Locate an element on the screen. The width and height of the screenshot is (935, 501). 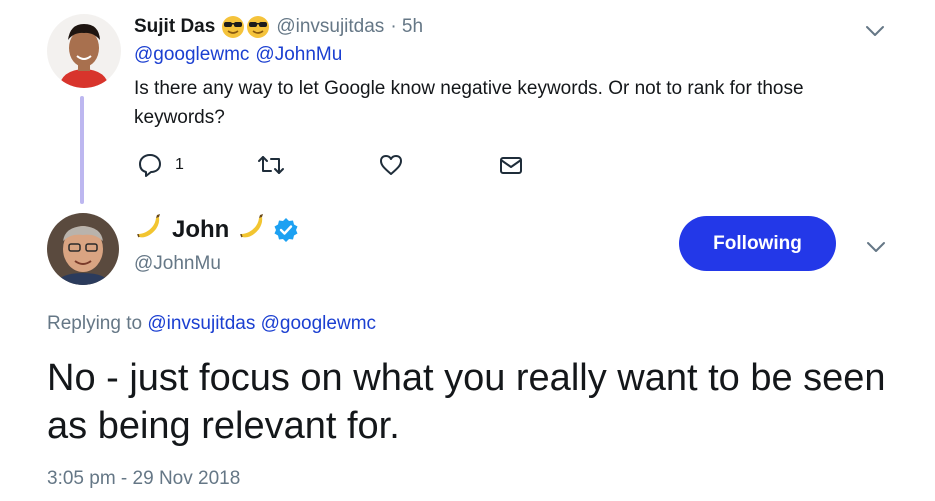
parent-author-avatar is located at coordinates (84, 51).